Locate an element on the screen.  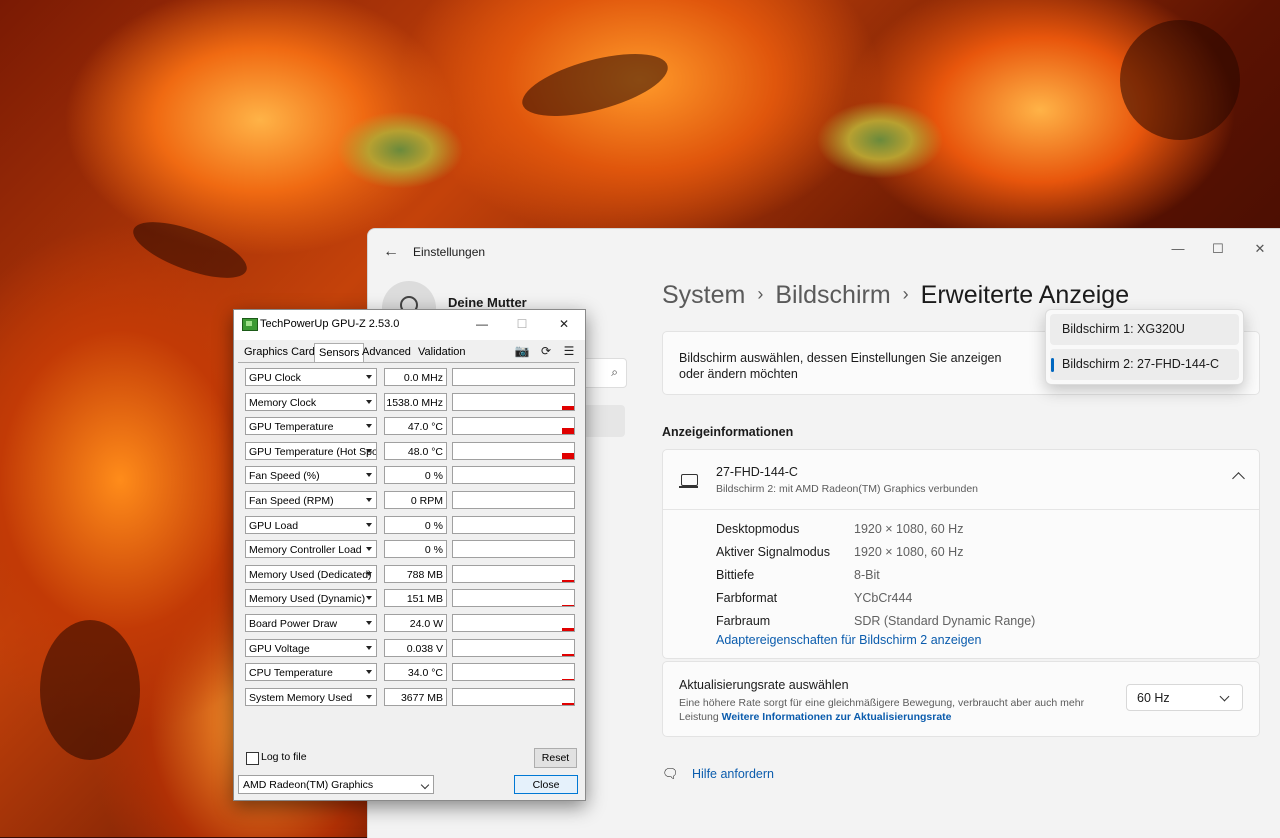
info-label: Desktopmodus is located at coordinates (758, 529).